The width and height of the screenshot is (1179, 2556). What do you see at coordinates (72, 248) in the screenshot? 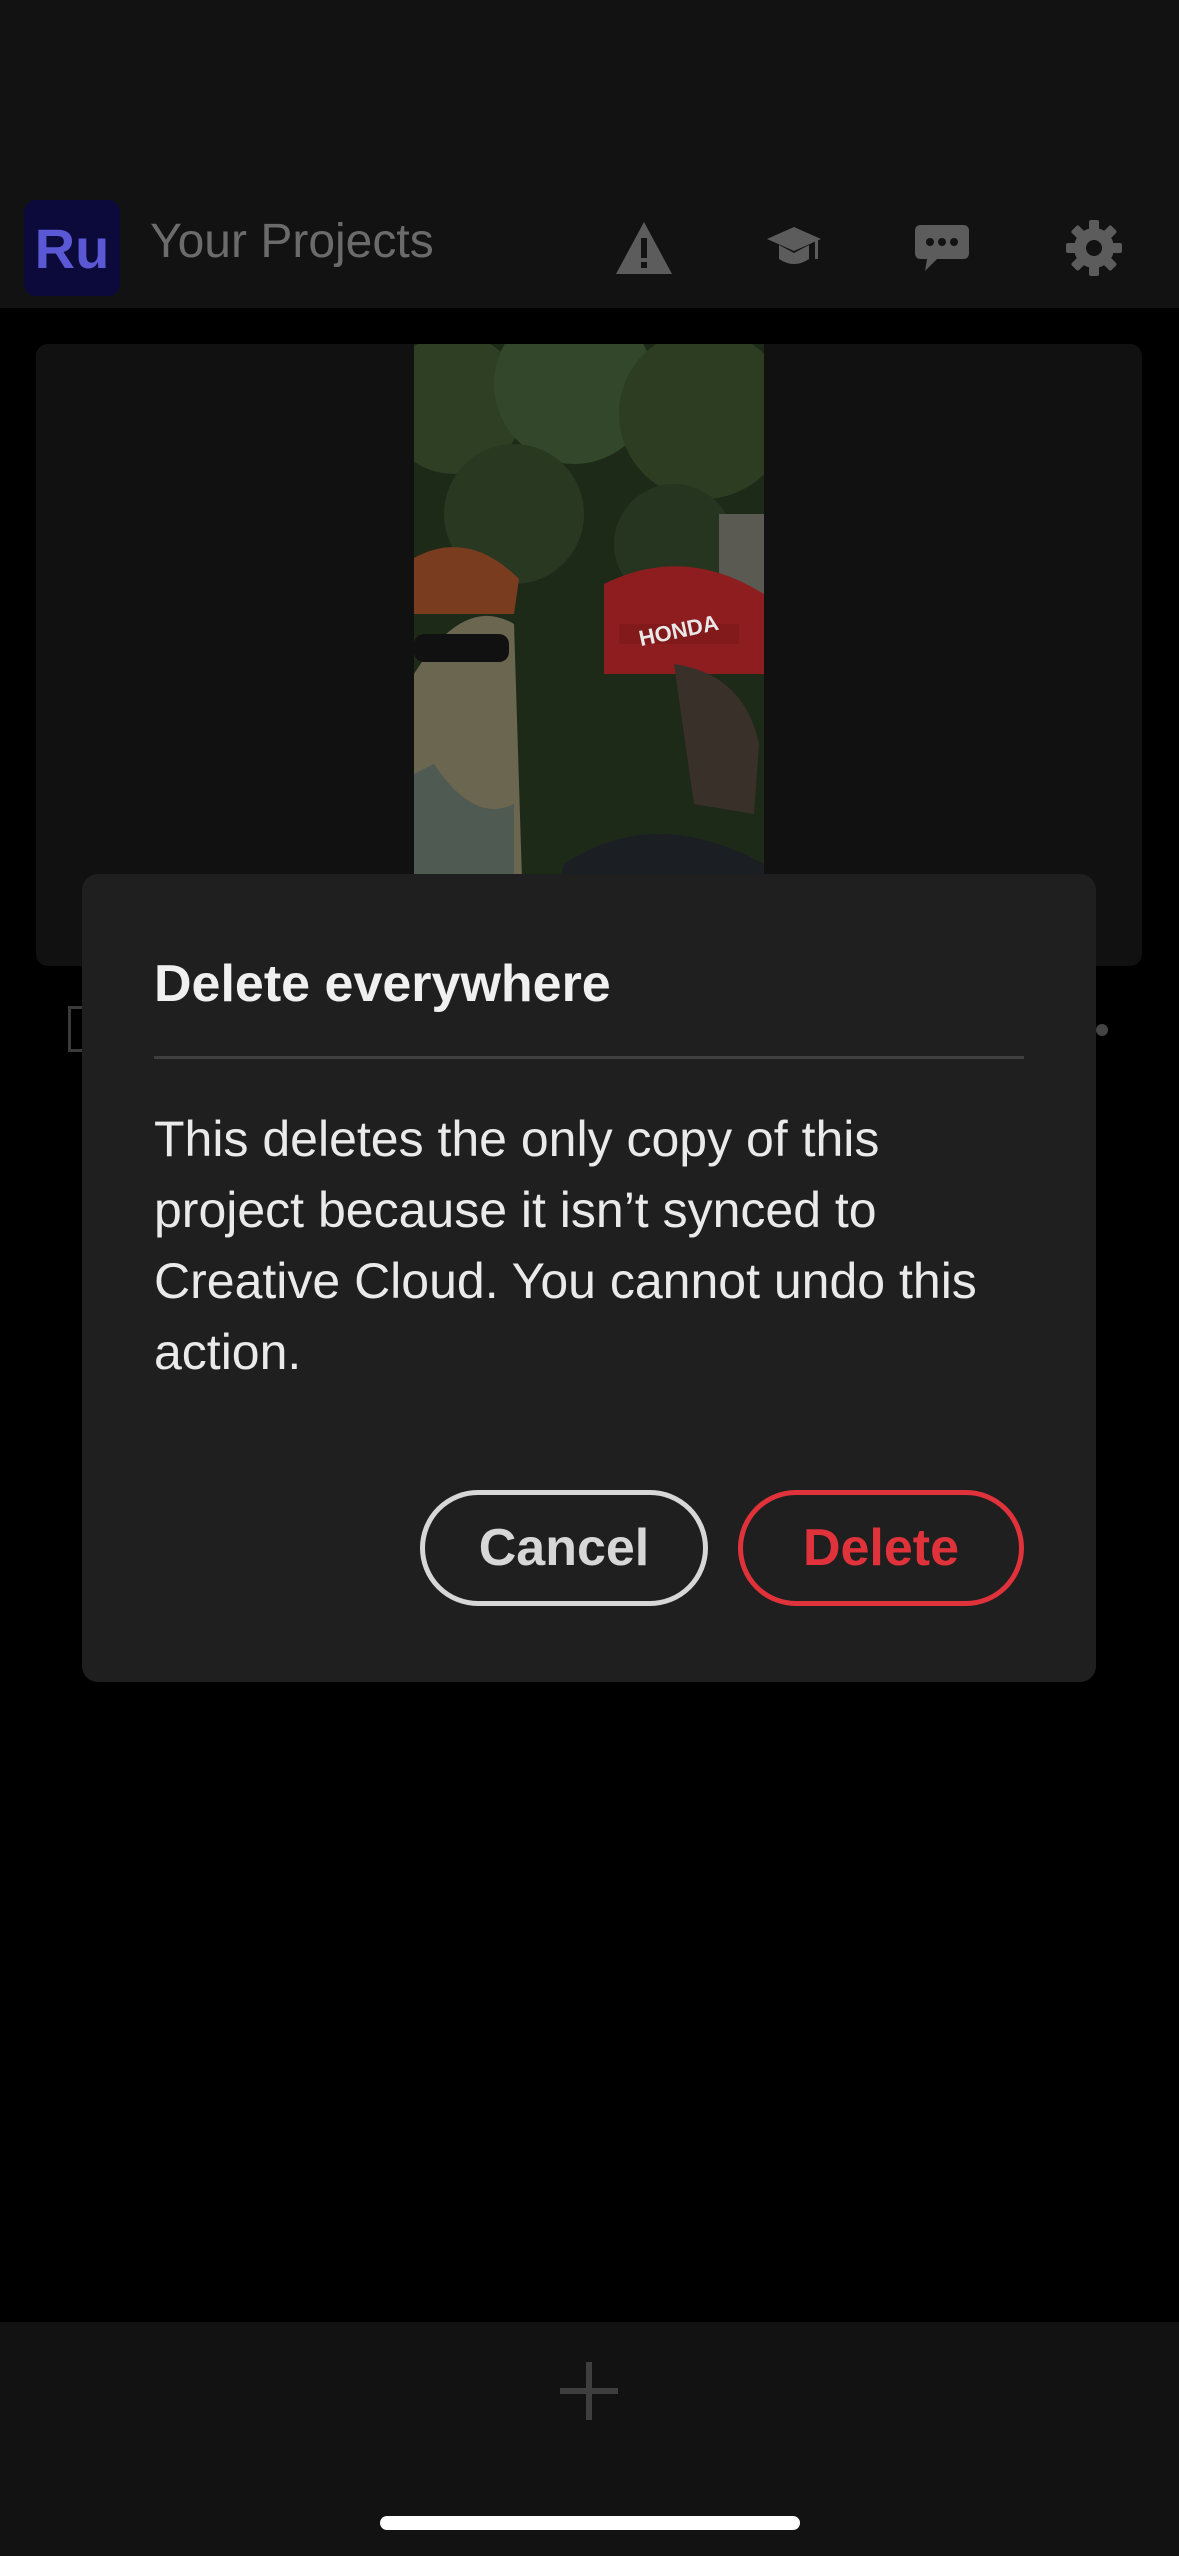
I see `app-logo: Ru` at bounding box center [72, 248].